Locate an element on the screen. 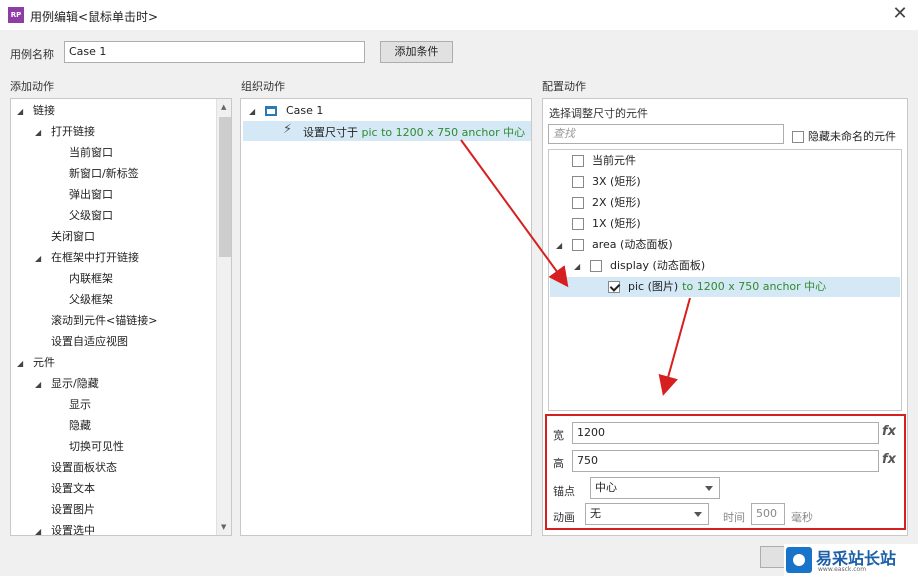 The height and width of the screenshot is (576, 918). arrow-to-props is located at coordinates (674, 346).